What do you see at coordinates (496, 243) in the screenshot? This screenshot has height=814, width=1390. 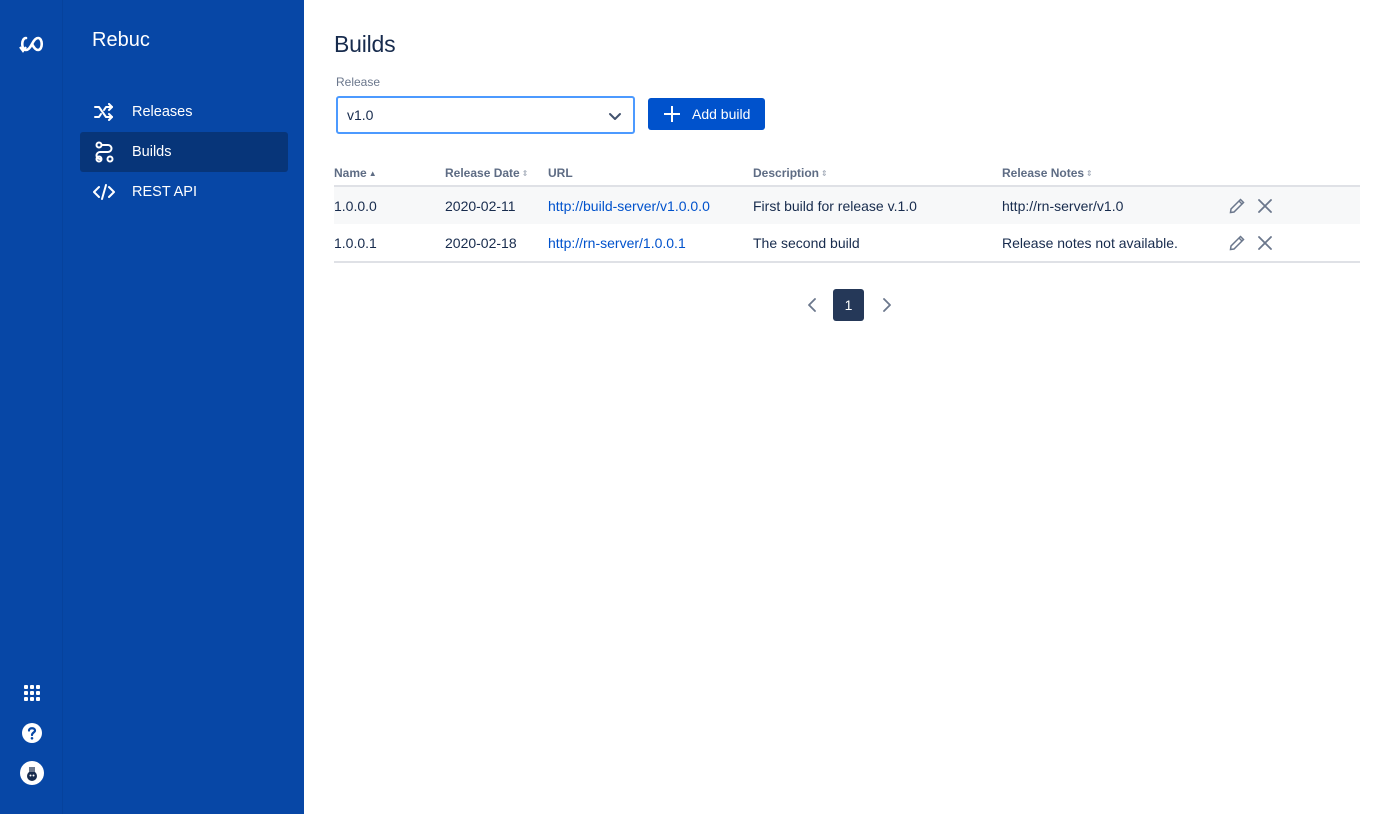 I see `cell-release-date: 2020-02-18` at bounding box center [496, 243].